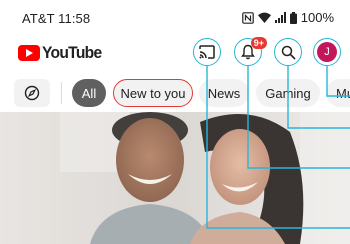 The image size is (350, 244). What do you see at coordinates (153, 93) in the screenshot?
I see `chip-new-to-you: New to you` at bounding box center [153, 93].